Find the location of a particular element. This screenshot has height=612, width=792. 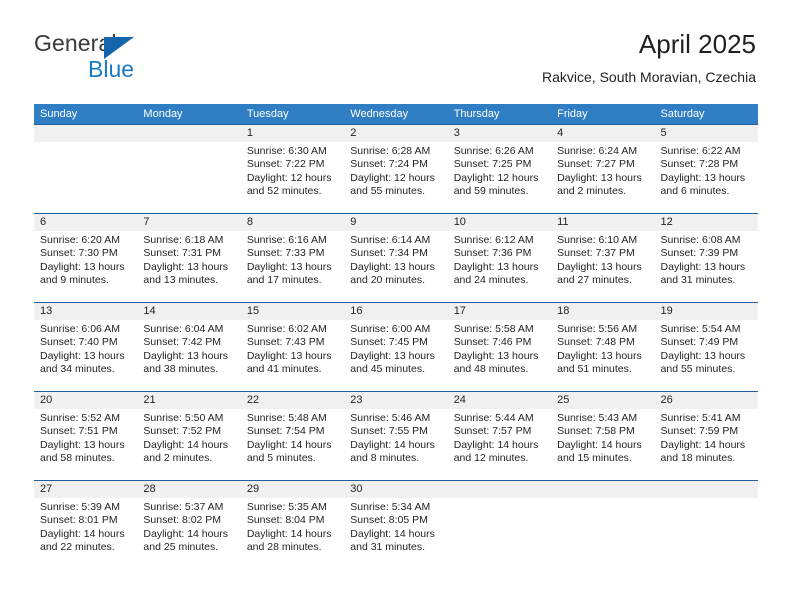

daylight-text-line2: and 55 minutes. is located at coordinates (387, 191).